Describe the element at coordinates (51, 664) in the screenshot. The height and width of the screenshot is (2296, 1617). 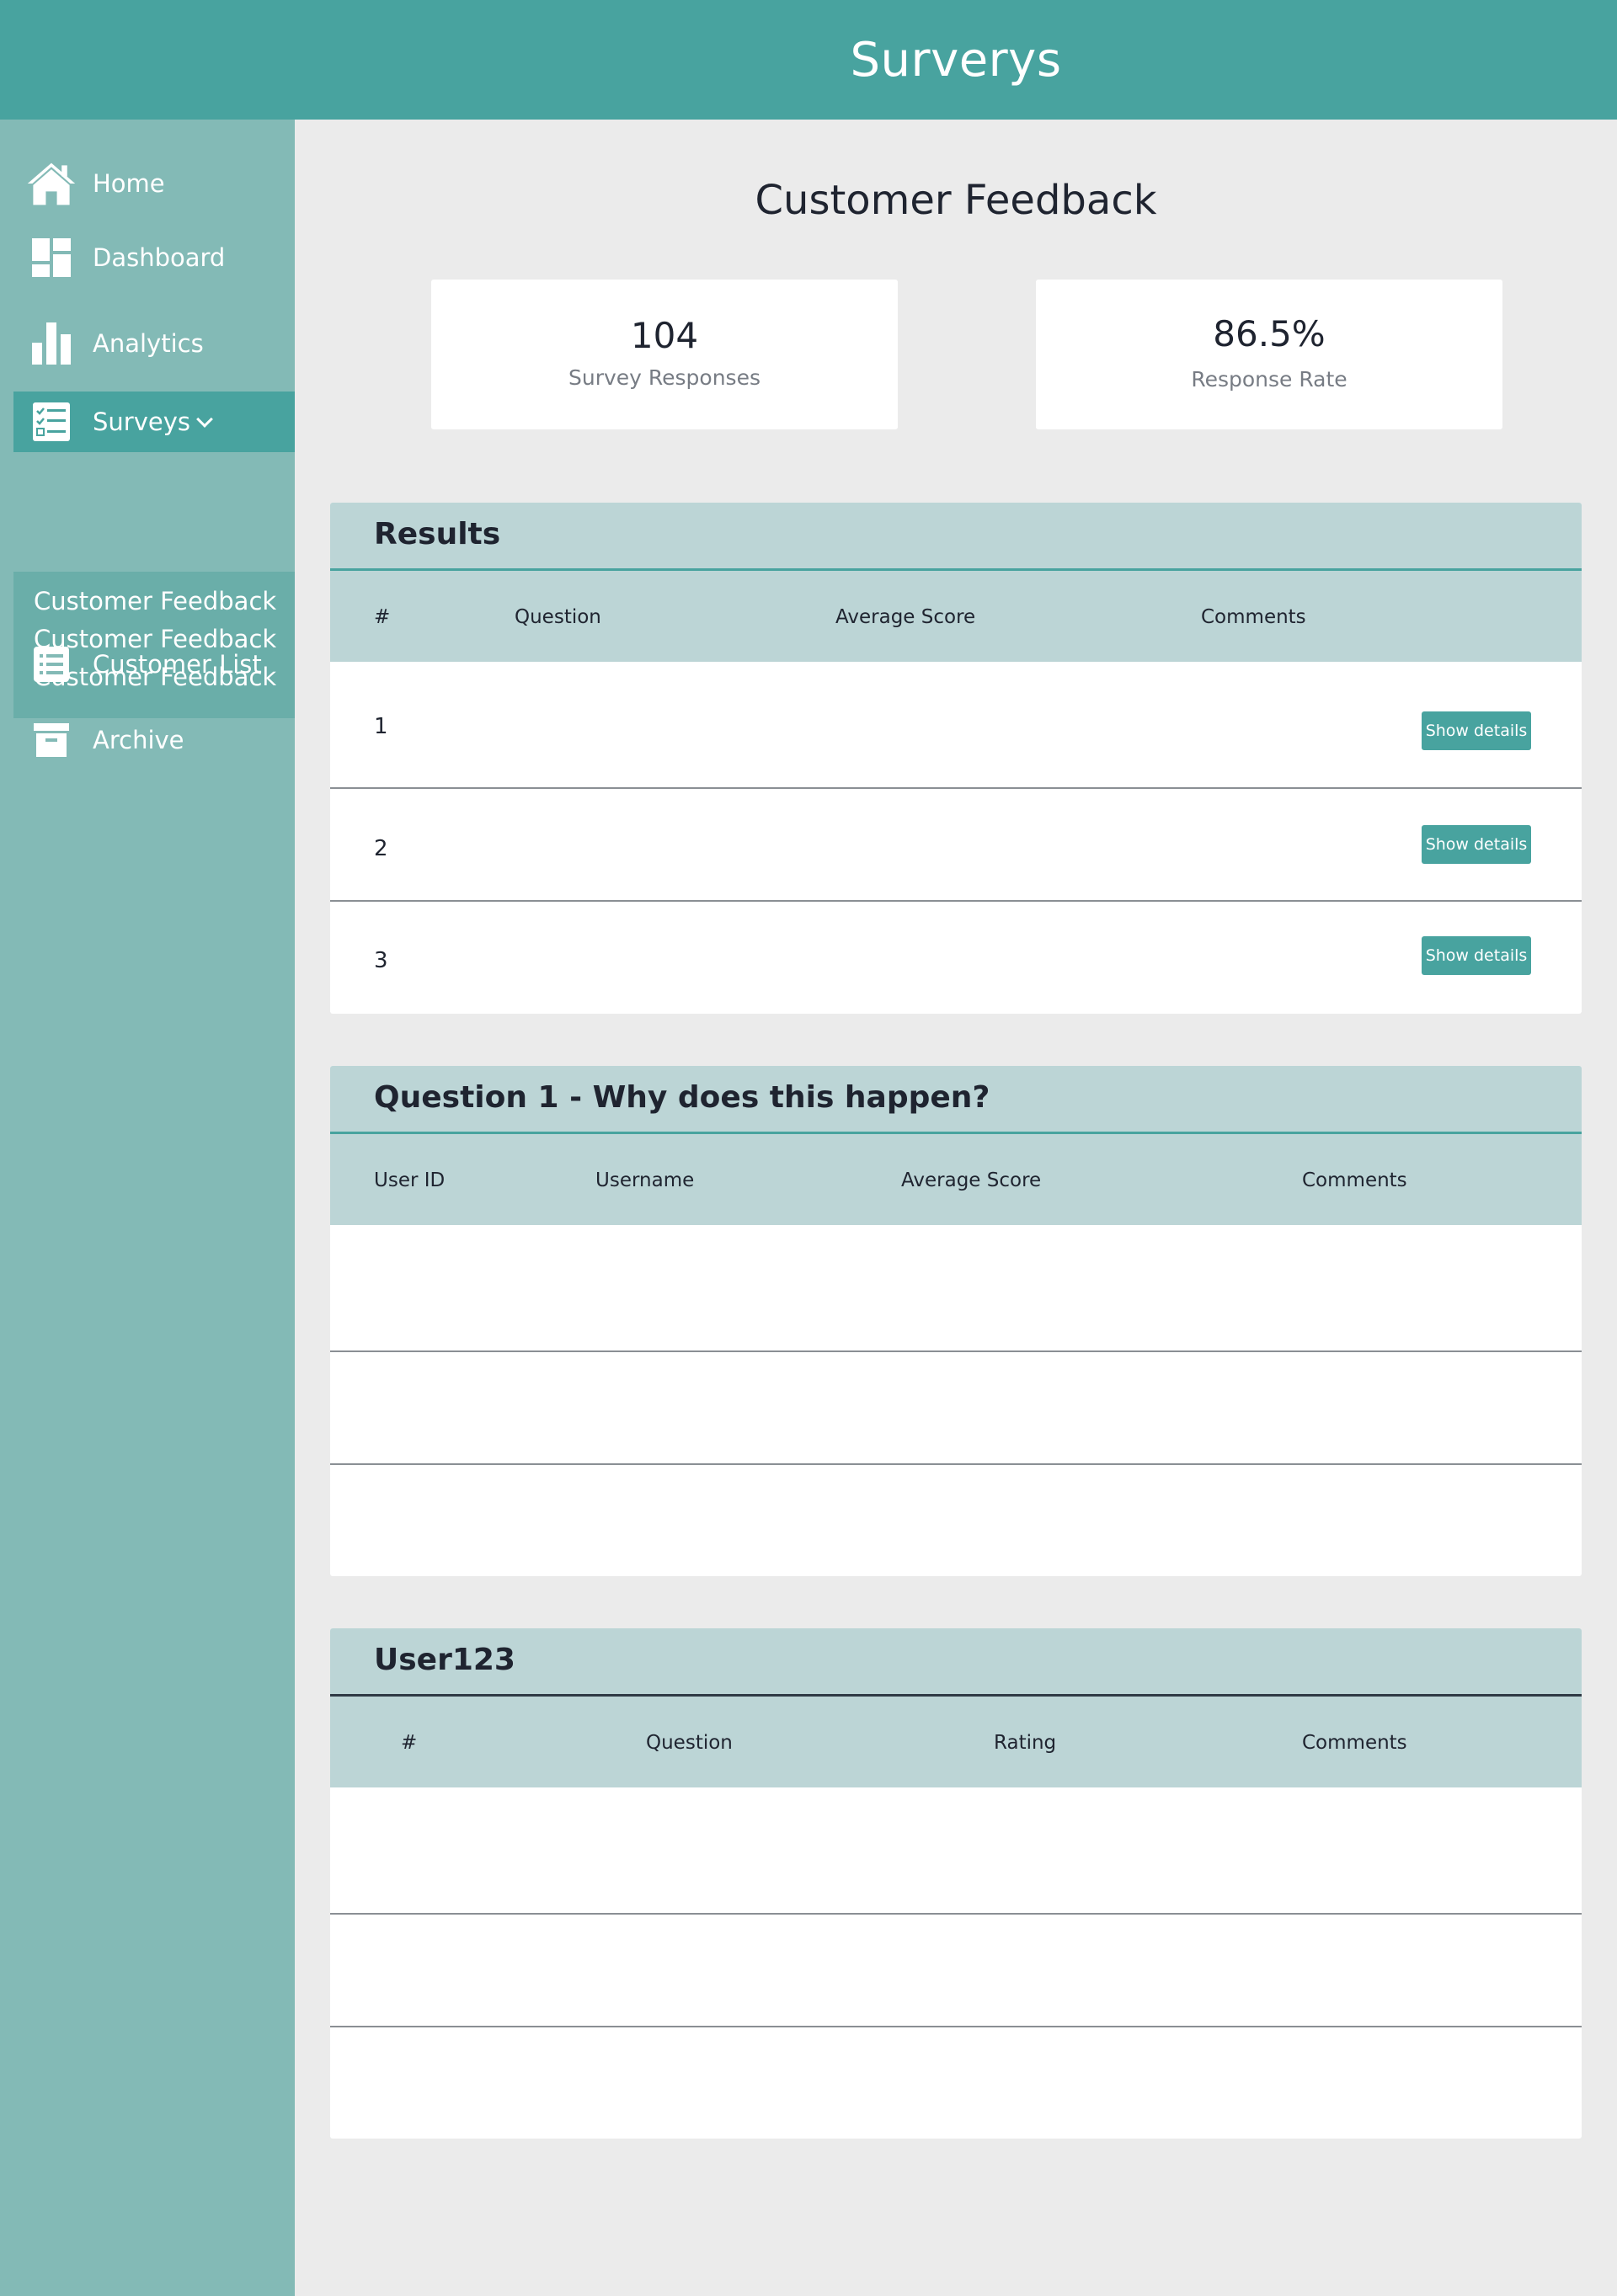
I see `list-icon` at that location.